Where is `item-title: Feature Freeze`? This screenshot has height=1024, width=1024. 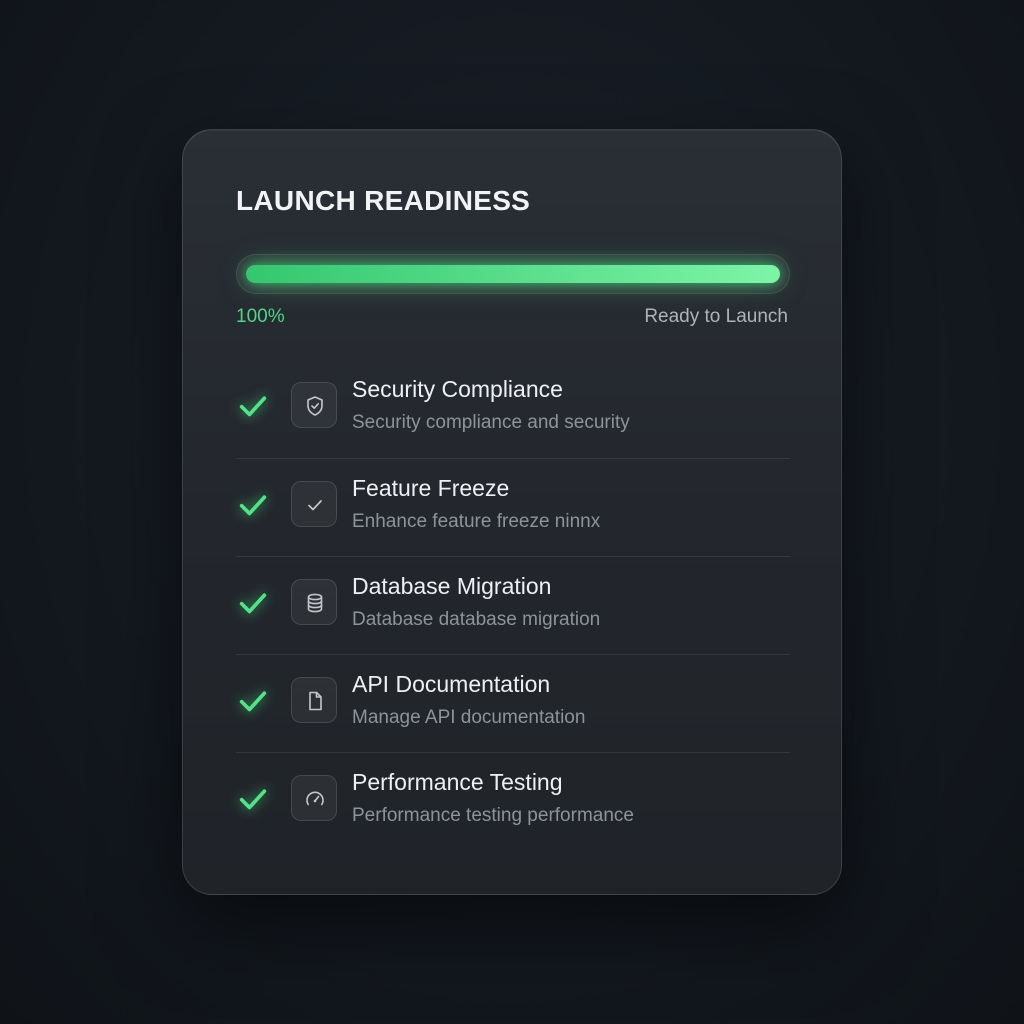 item-title: Feature Freeze is located at coordinates (431, 488).